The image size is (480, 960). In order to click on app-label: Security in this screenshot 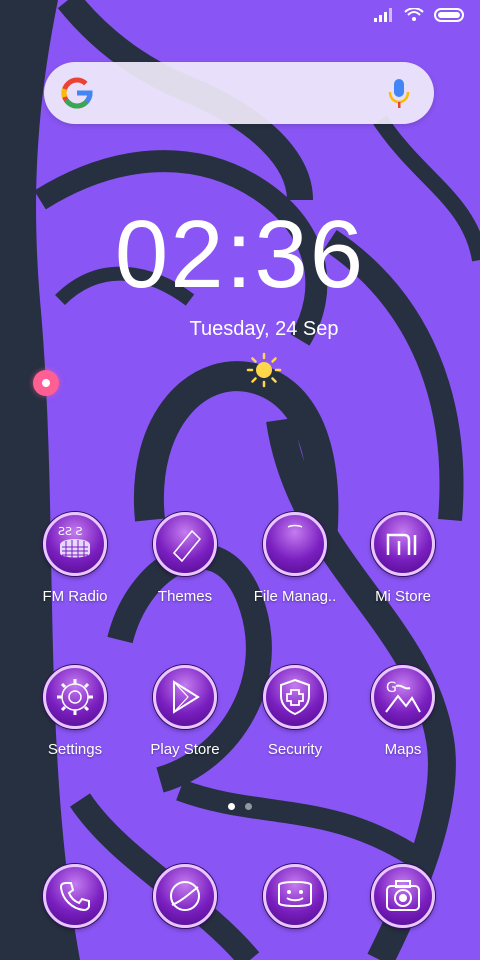, I will do `click(295, 749)`.